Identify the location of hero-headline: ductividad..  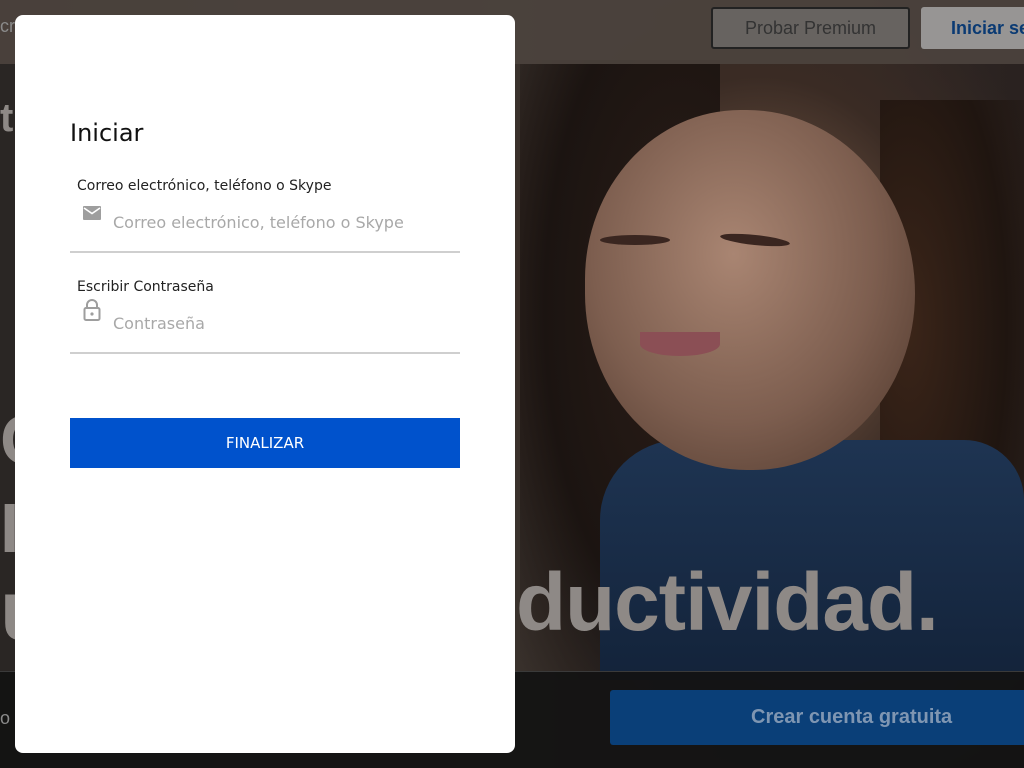
(727, 602).